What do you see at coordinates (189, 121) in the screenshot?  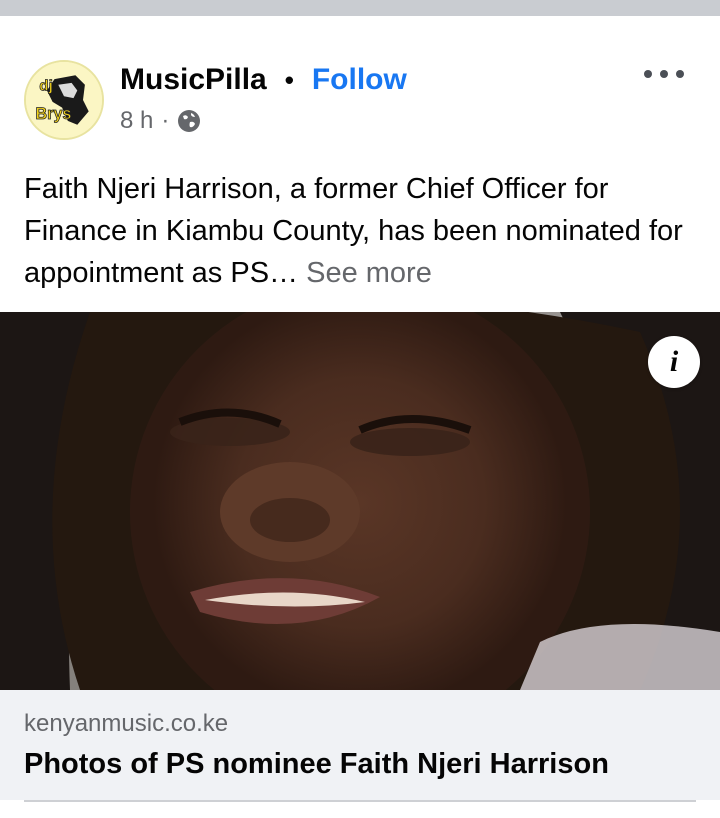 I see `globe-icon` at bounding box center [189, 121].